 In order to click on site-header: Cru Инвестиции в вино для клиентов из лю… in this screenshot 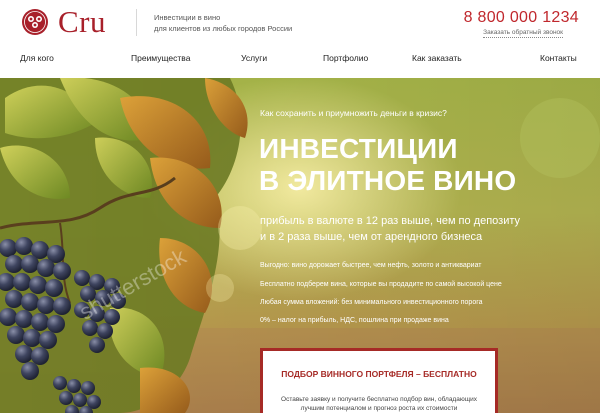, I will do `click(300, 22)`.